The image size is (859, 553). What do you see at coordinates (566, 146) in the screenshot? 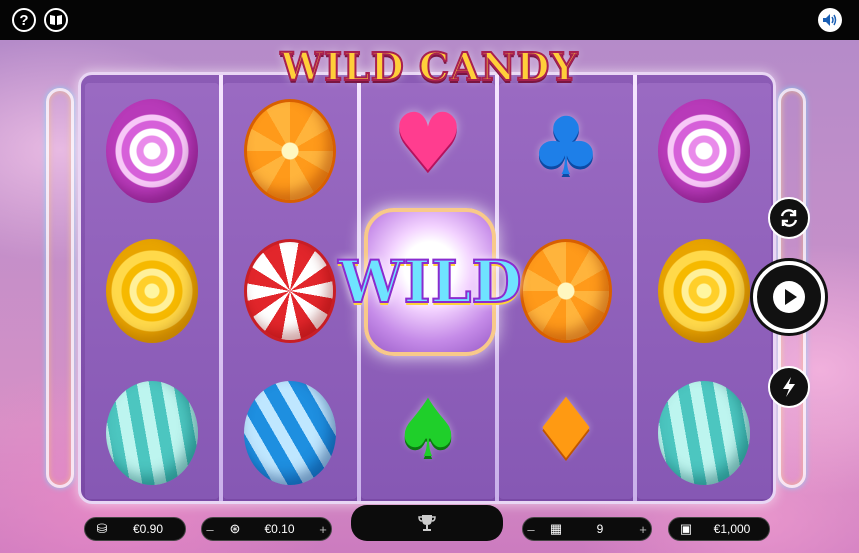
I see `club-symbol: ♣` at bounding box center [566, 146].